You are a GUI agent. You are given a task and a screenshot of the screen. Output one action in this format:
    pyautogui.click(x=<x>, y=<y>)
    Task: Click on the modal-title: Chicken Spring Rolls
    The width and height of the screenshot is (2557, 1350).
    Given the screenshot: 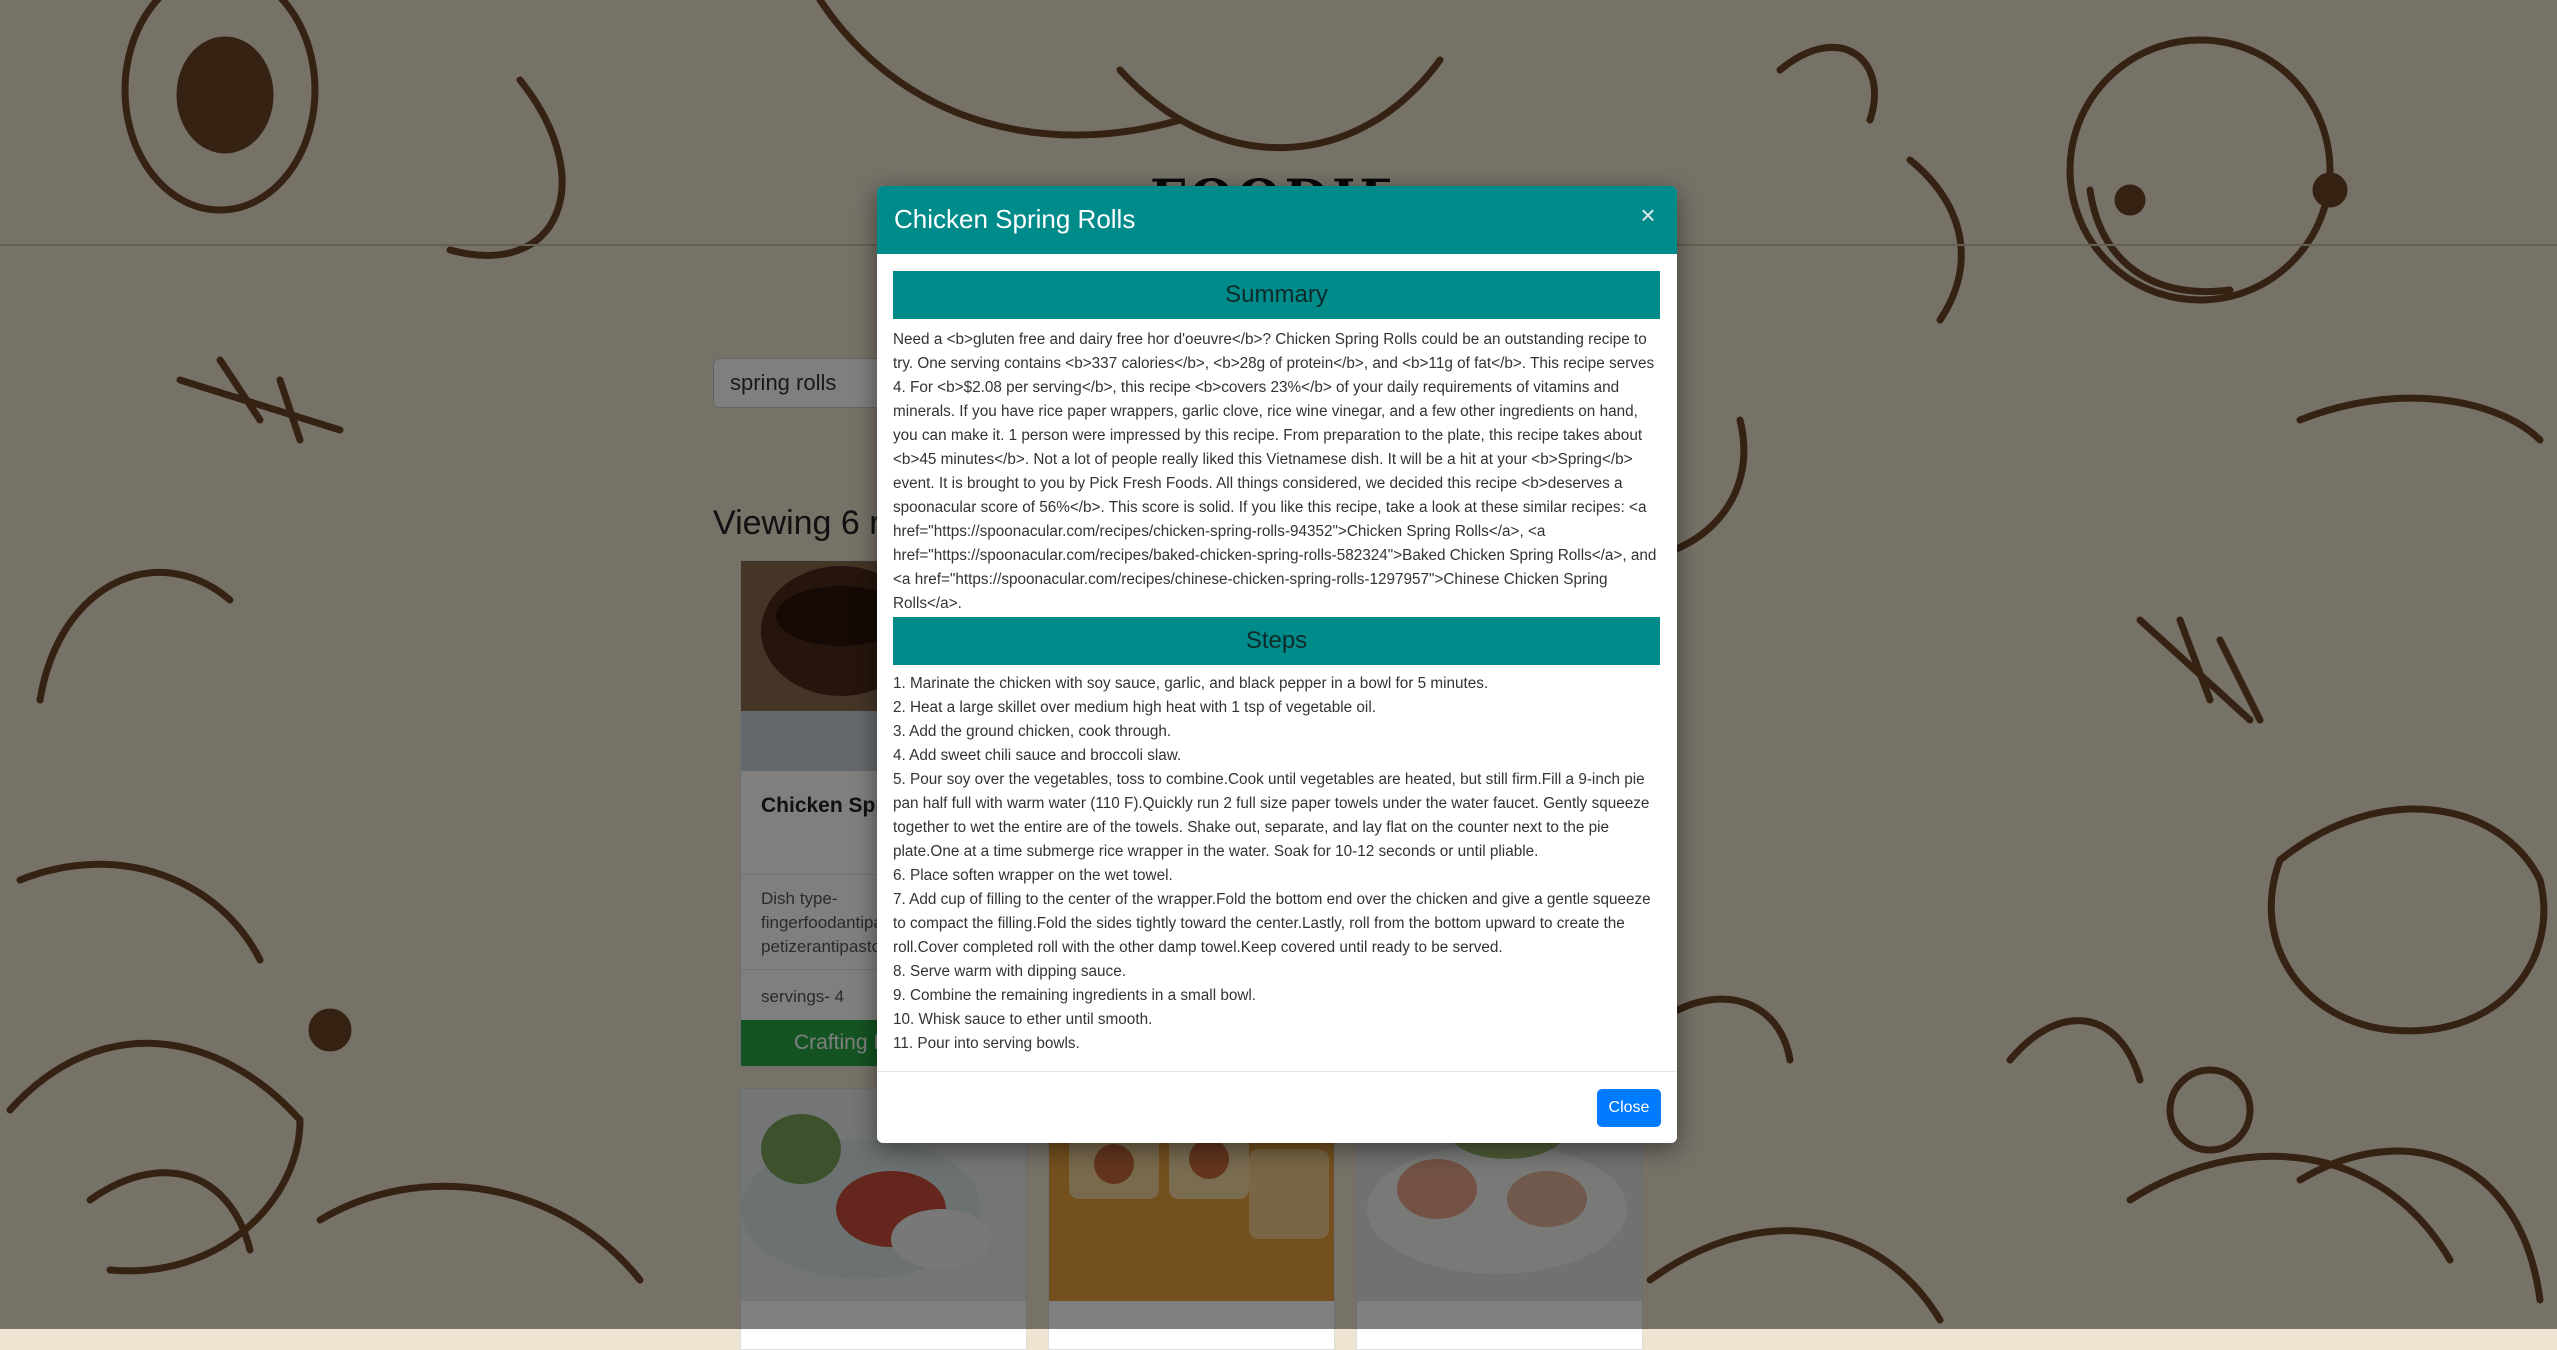 What is the action you would take?
    pyautogui.click(x=1015, y=219)
    